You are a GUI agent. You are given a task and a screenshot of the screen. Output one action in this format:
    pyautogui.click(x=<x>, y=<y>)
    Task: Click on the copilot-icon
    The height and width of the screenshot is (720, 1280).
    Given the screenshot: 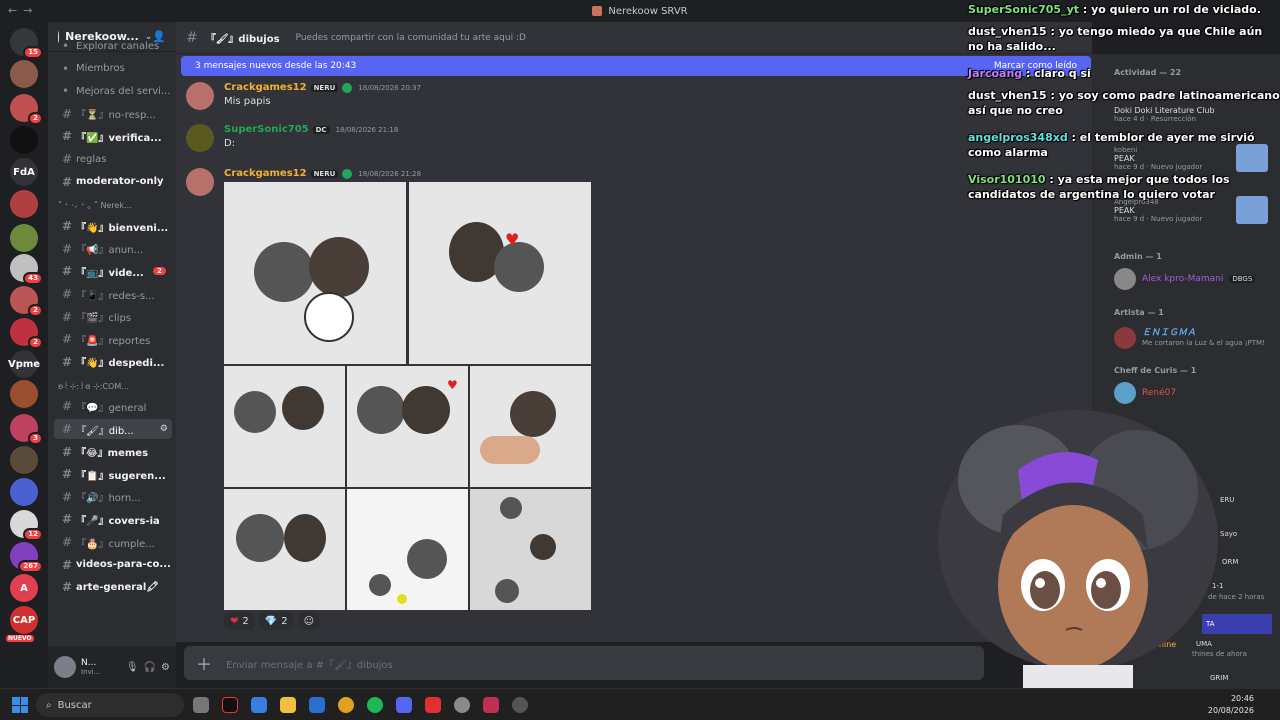 What is the action you would take?
    pyautogui.click(x=259, y=705)
    